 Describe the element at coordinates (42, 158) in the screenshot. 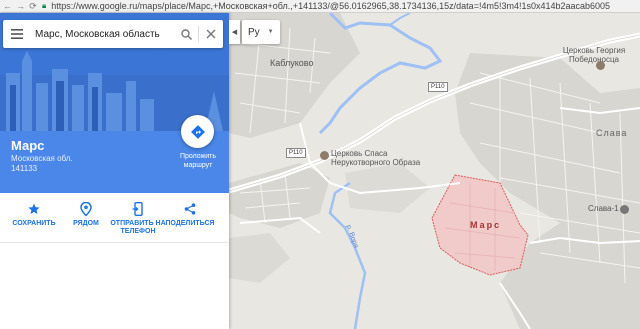

I see `place-region: Московская обл.` at that location.